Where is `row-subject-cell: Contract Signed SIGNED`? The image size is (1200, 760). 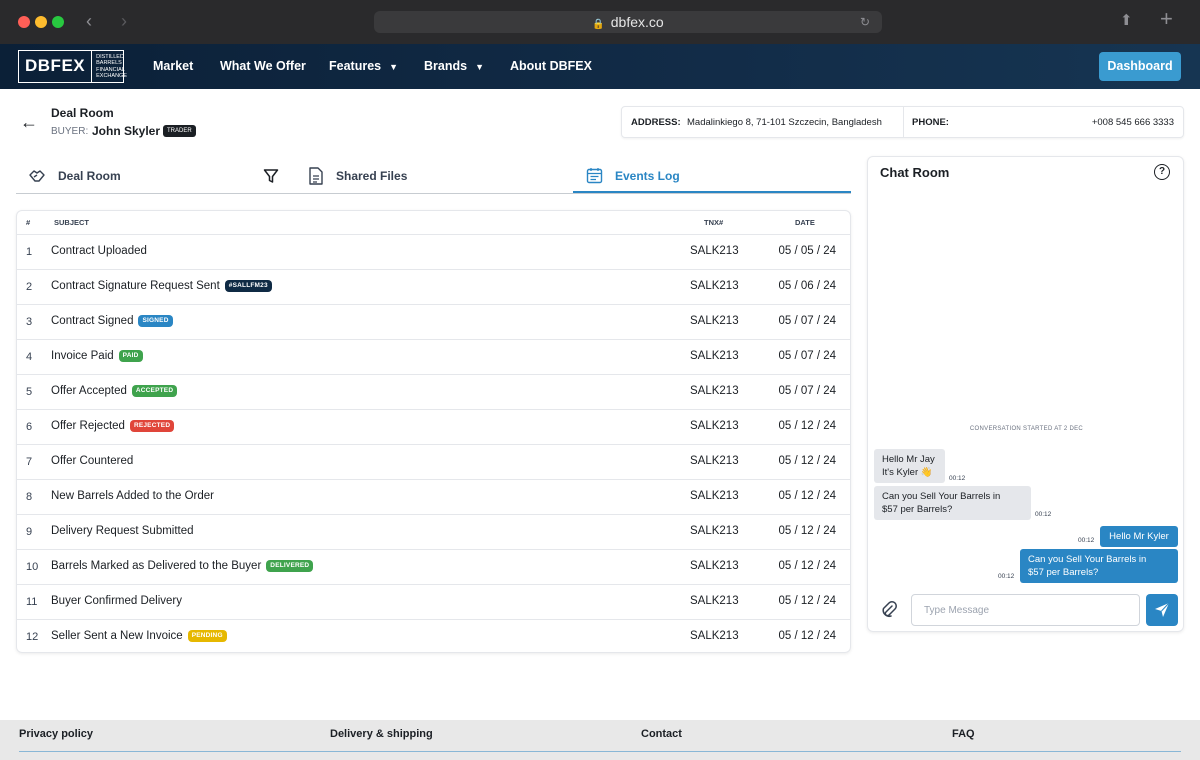 row-subject-cell: Contract Signed SIGNED is located at coordinates (112, 321).